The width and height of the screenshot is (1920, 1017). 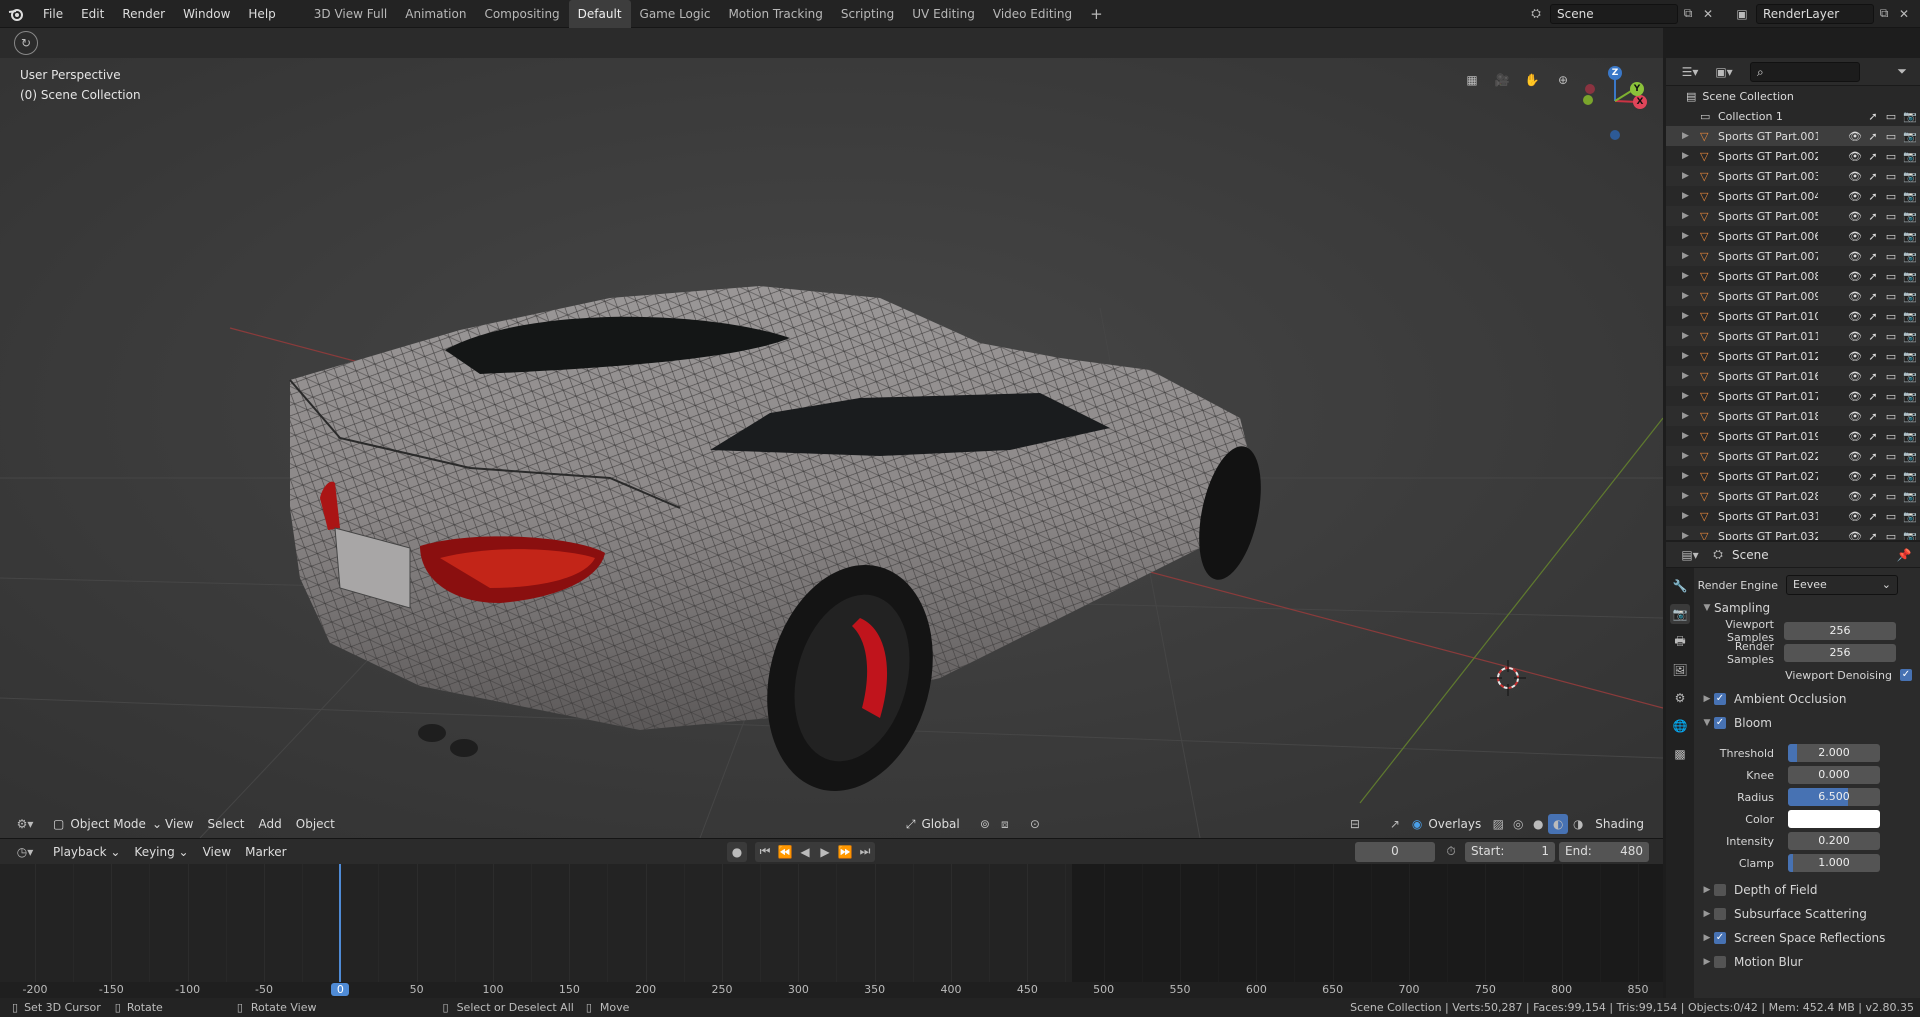 What do you see at coordinates (86, 852) in the screenshot?
I see `timeline-menu-playback: Playback ⌄` at bounding box center [86, 852].